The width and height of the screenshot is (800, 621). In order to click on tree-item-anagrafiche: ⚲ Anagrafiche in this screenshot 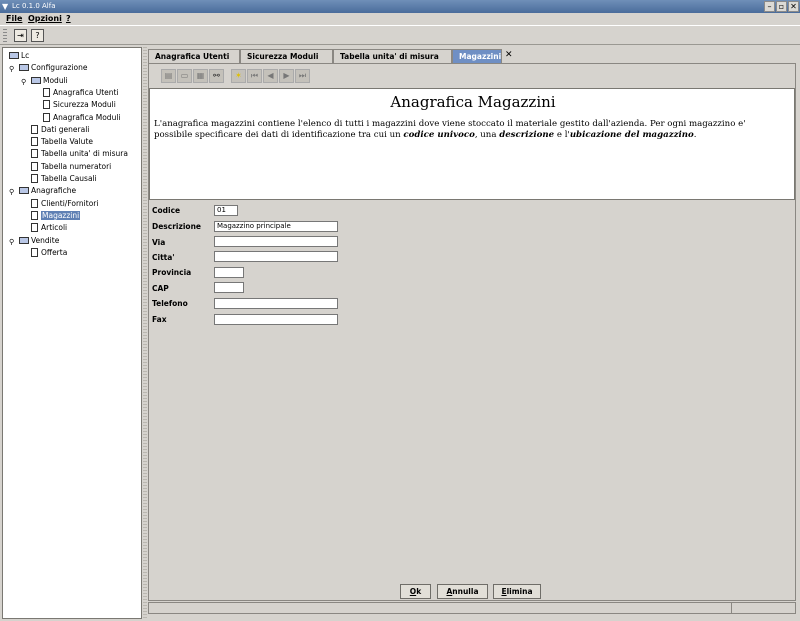, I will do `click(43, 191)`.